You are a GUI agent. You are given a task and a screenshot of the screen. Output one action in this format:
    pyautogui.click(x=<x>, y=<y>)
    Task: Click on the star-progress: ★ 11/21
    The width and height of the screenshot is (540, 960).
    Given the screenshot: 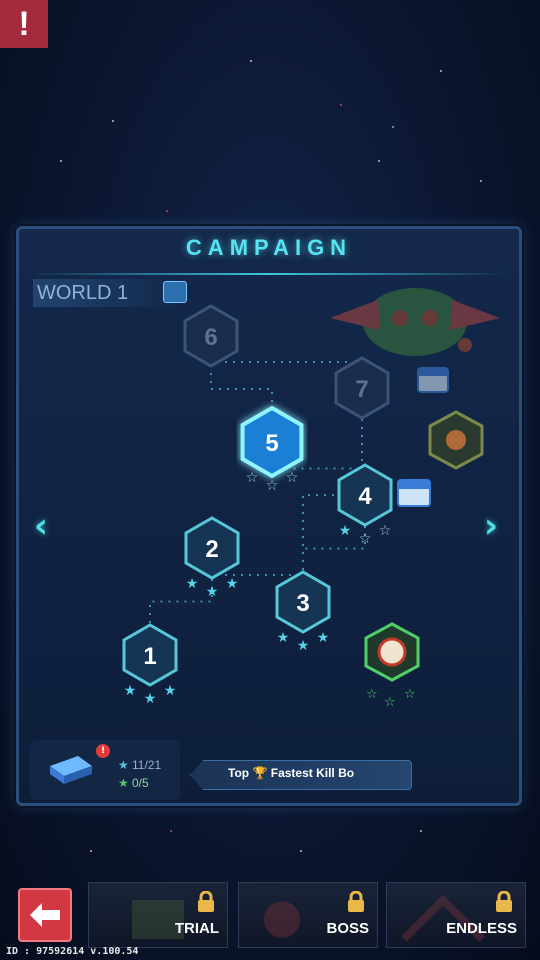 What is the action you would take?
    pyautogui.click(x=140, y=765)
    